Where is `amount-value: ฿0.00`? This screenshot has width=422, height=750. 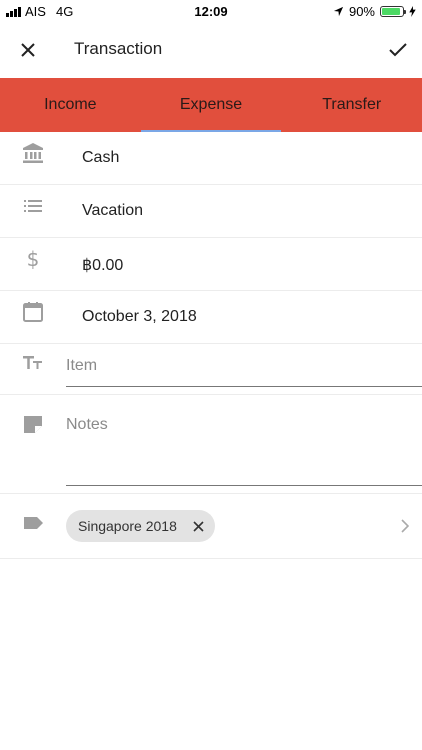
amount-value: ฿0.00 is located at coordinates (103, 265).